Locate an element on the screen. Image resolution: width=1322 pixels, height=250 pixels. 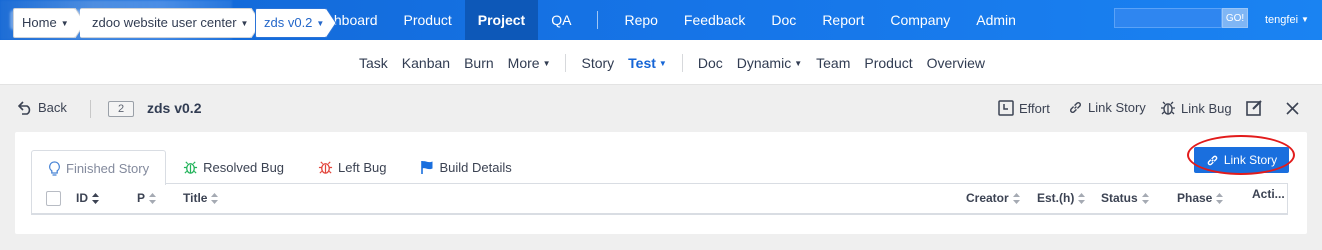
back-label: Back is located at coordinates (52, 107).